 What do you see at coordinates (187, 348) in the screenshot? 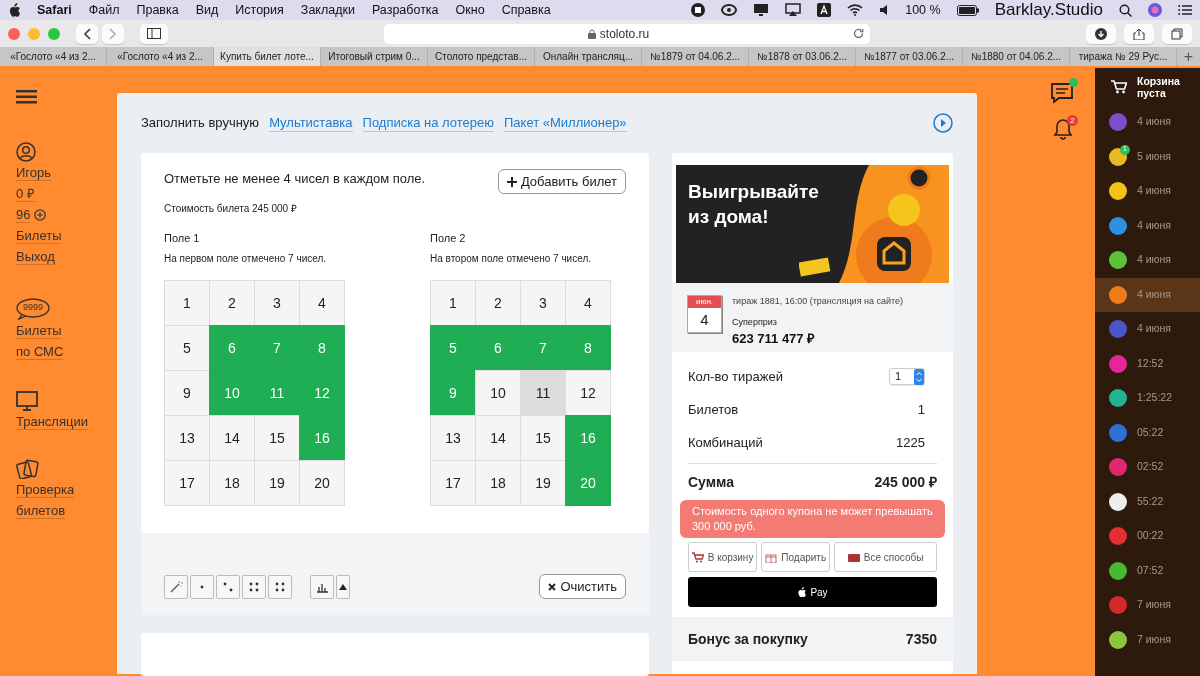
I see `number-cell: 5` at bounding box center [187, 348].